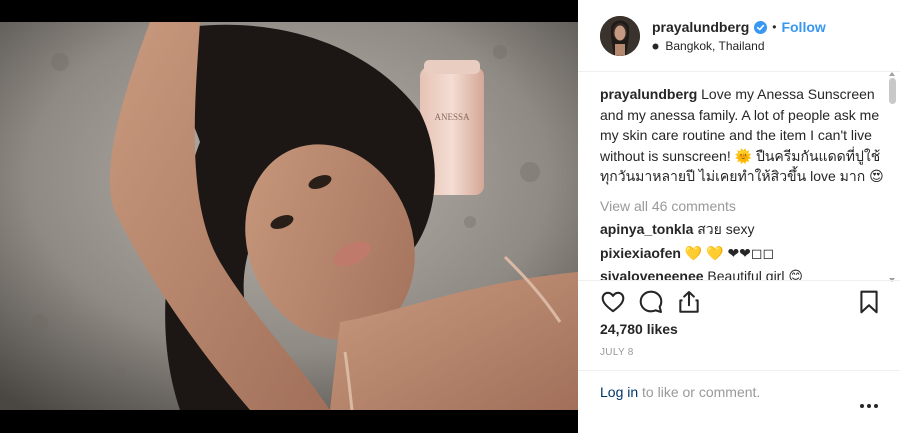  What do you see at coordinates (739, 36) in the screenshot?
I see `post-header: prayalundberg • Follow Bangkok, Thailand` at bounding box center [739, 36].